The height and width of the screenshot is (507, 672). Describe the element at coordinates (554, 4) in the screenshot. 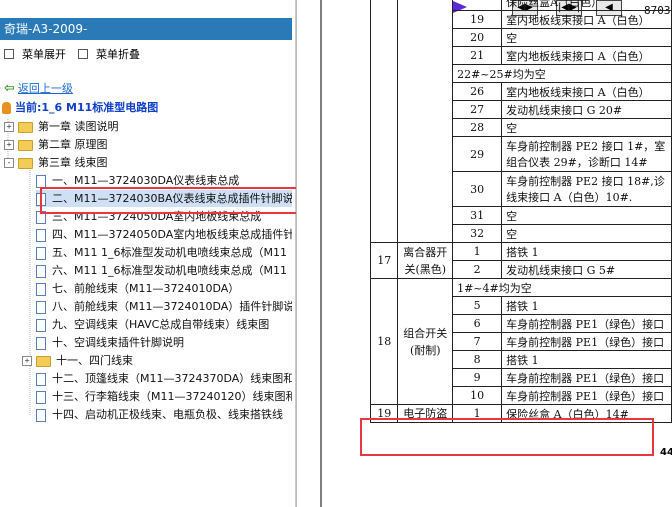

I see `description-line: 保险丝盒A（白色）` at that location.